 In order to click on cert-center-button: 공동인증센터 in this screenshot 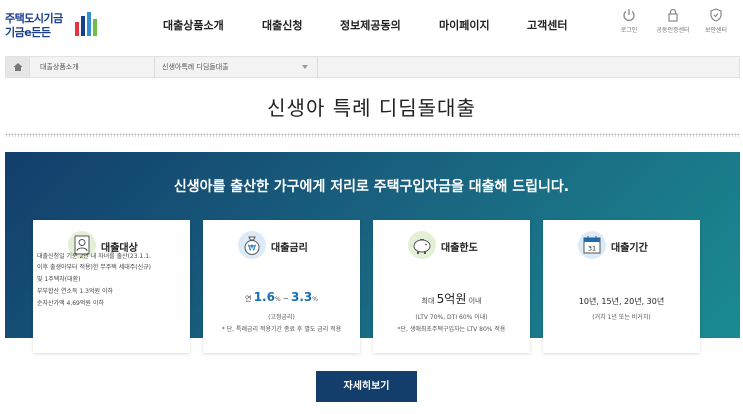, I will do `click(673, 21)`.